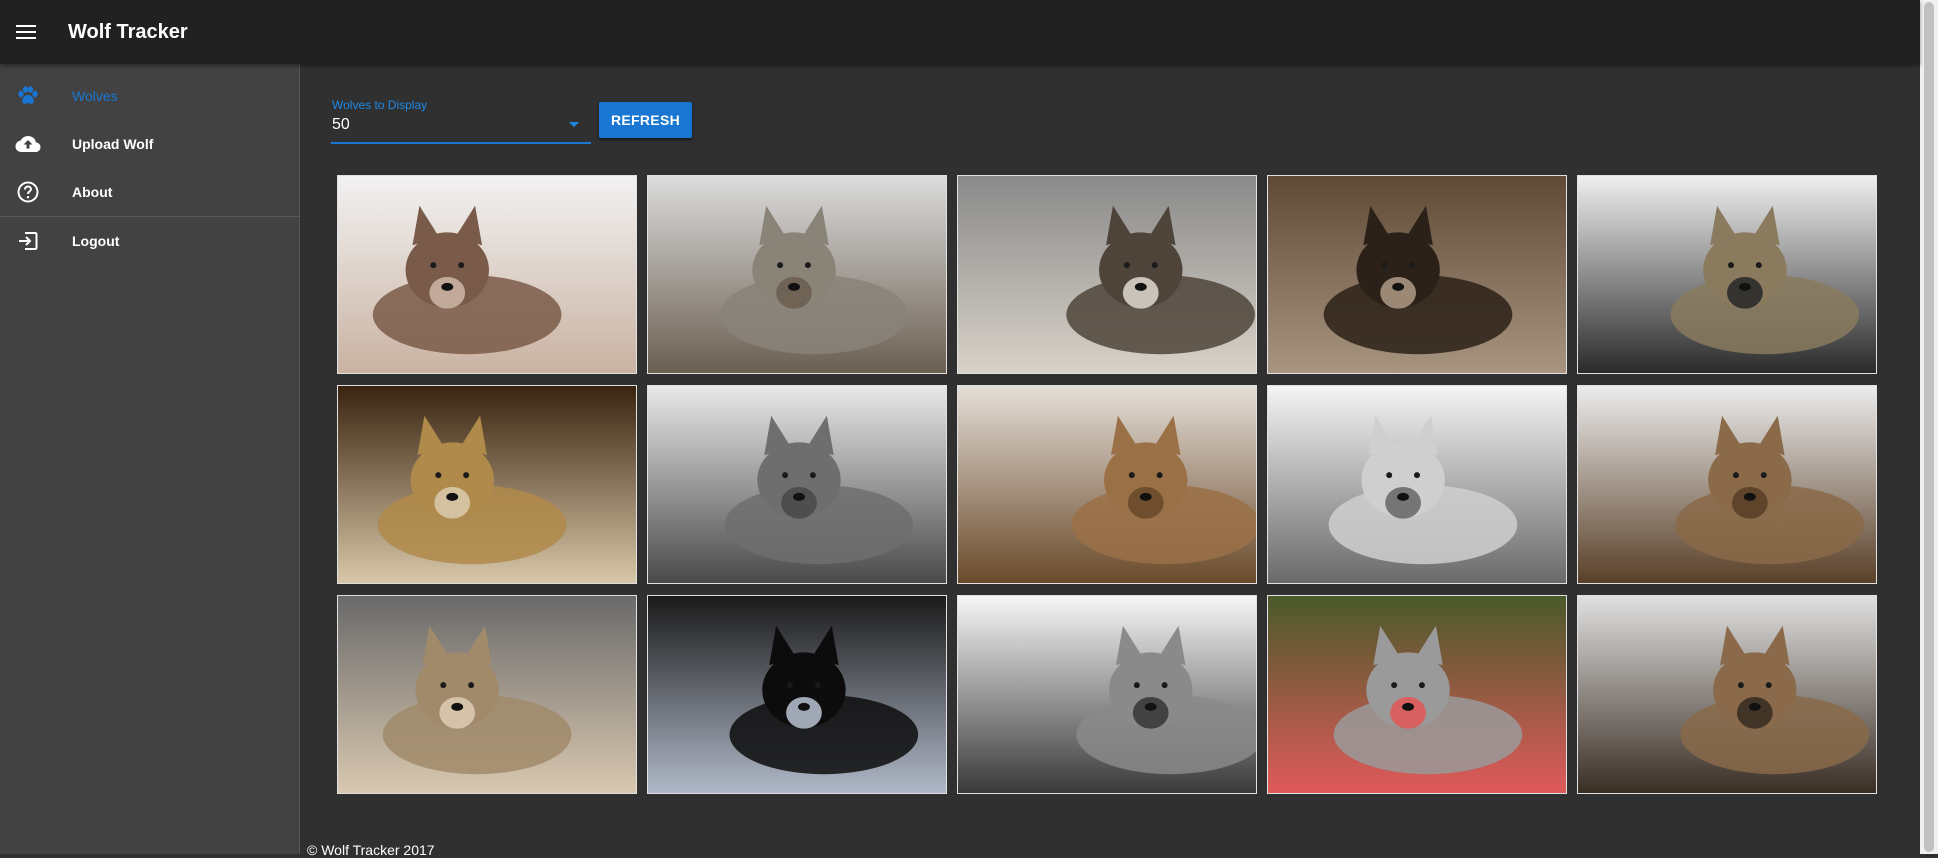 This screenshot has height=858, width=1938. What do you see at coordinates (28, 241) in the screenshot?
I see `logout-icon` at bounding box center [28, 241].